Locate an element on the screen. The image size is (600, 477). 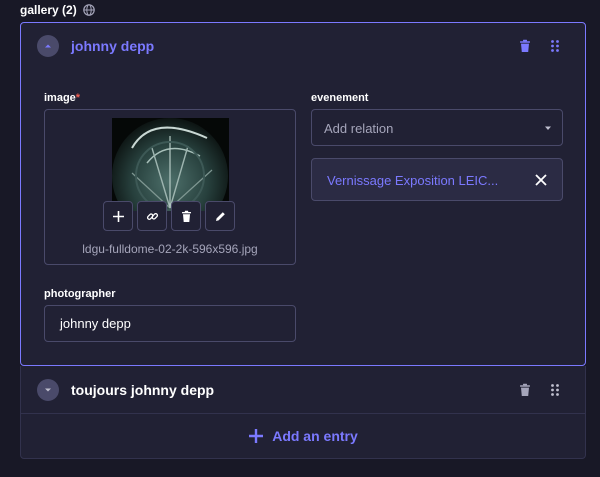
close-icon is located at coordinates (541, 180).